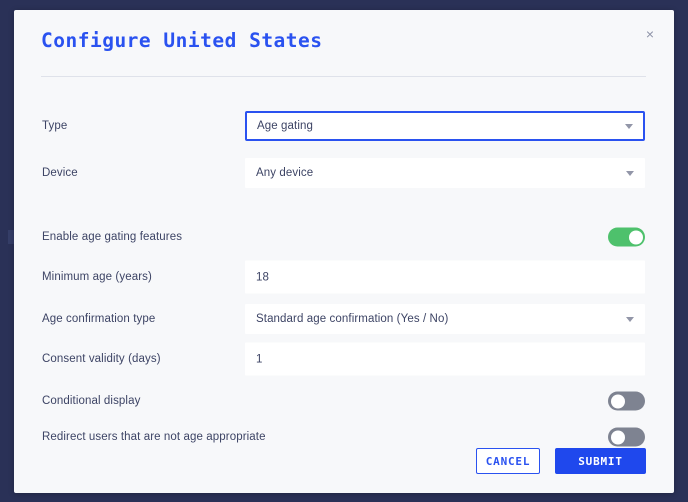  What do you see at coordinates (285, 173) in the screenshot?
I see `device-select-value: Any device` at bounding box center [285, 173].